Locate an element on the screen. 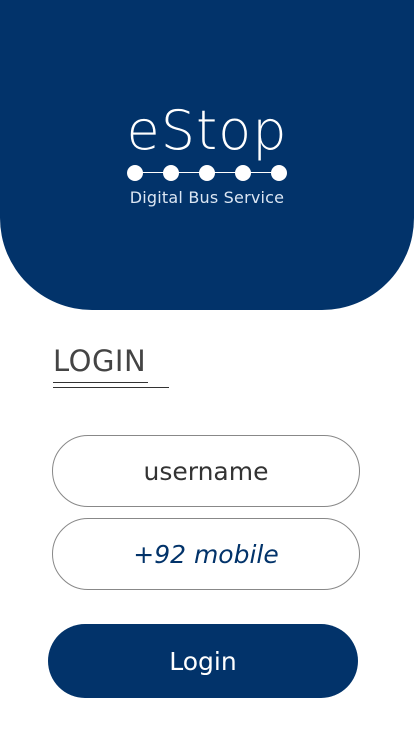 This screenshot has height=736, width=414. bus-route-dots-icon is located at coordinates (207, 173).